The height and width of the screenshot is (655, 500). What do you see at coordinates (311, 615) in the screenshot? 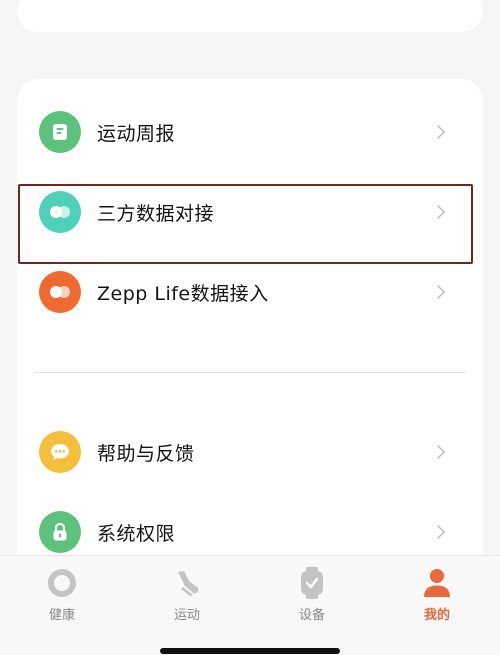
I see `tab-label: 设备` at bounding box center [311, 615].